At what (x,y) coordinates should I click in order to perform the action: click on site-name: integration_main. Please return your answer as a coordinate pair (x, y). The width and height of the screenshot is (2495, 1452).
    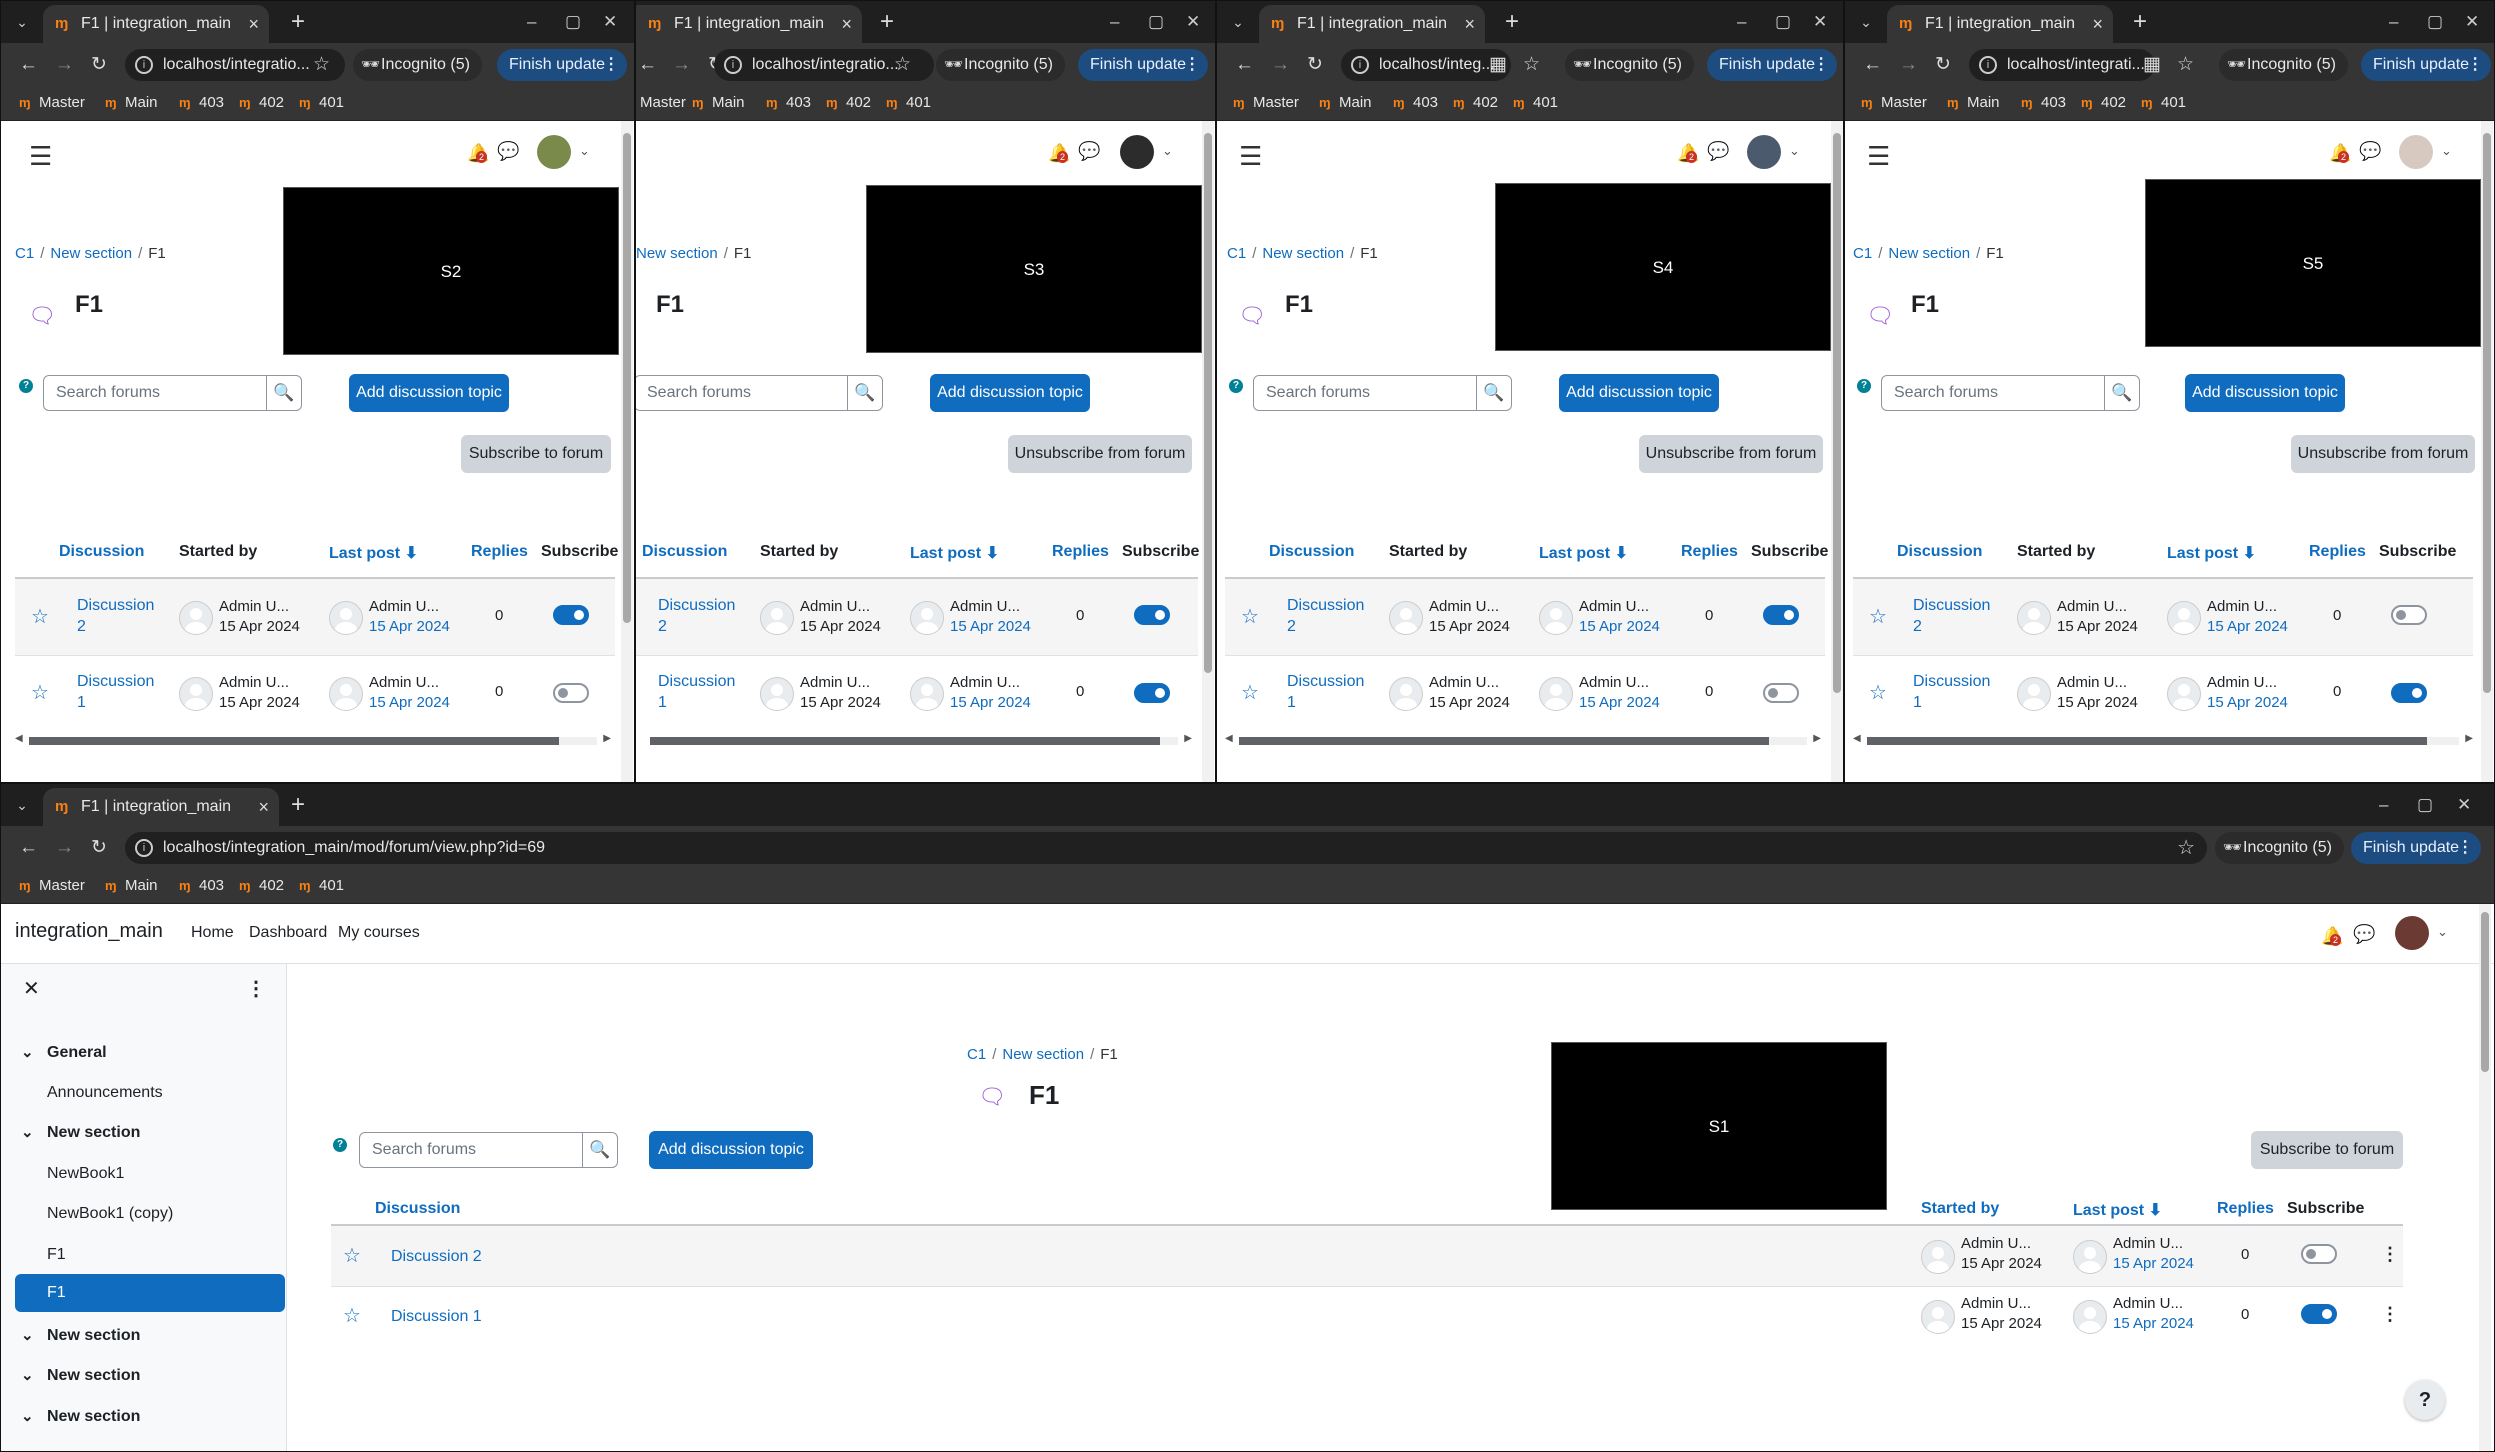
    Looking at the image, I should click on (89, 931).